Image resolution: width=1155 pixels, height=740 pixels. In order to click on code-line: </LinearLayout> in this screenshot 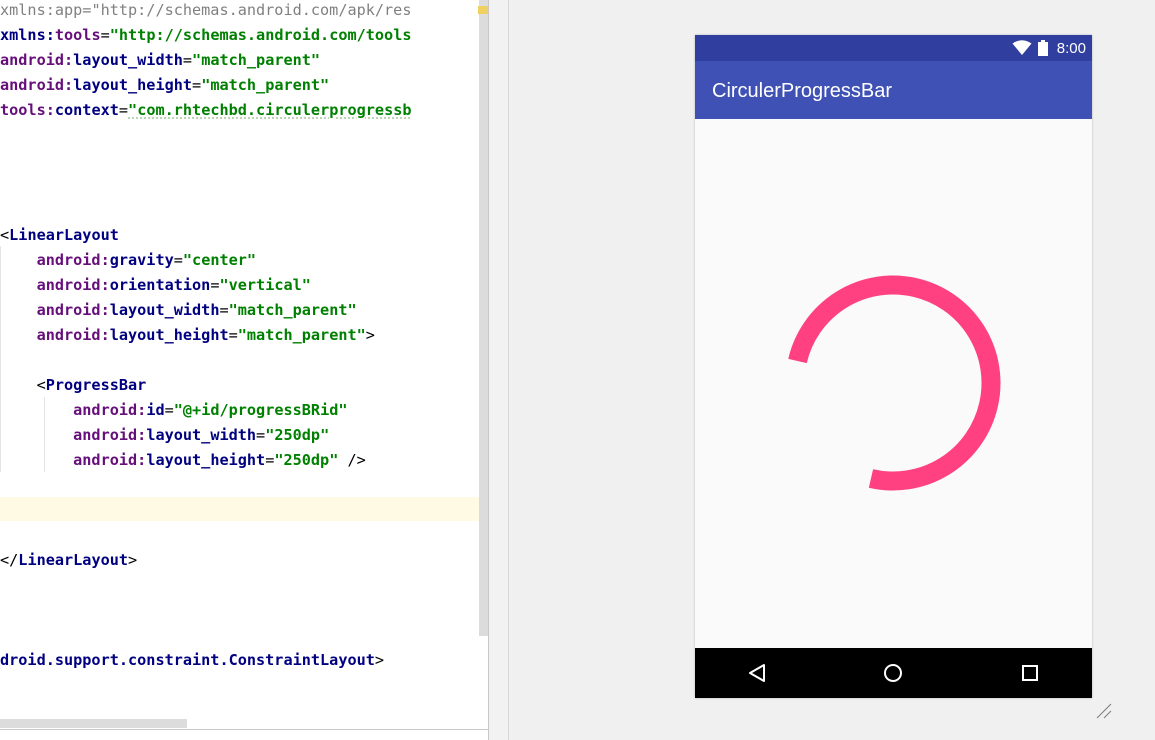, I will do `click(68, 560)`.